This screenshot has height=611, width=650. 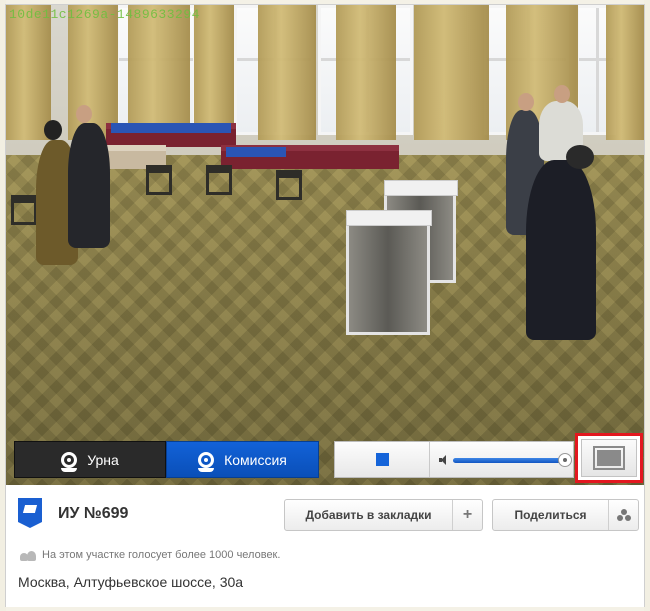 I want to click on stop-icon, so click(x=382, y=459).